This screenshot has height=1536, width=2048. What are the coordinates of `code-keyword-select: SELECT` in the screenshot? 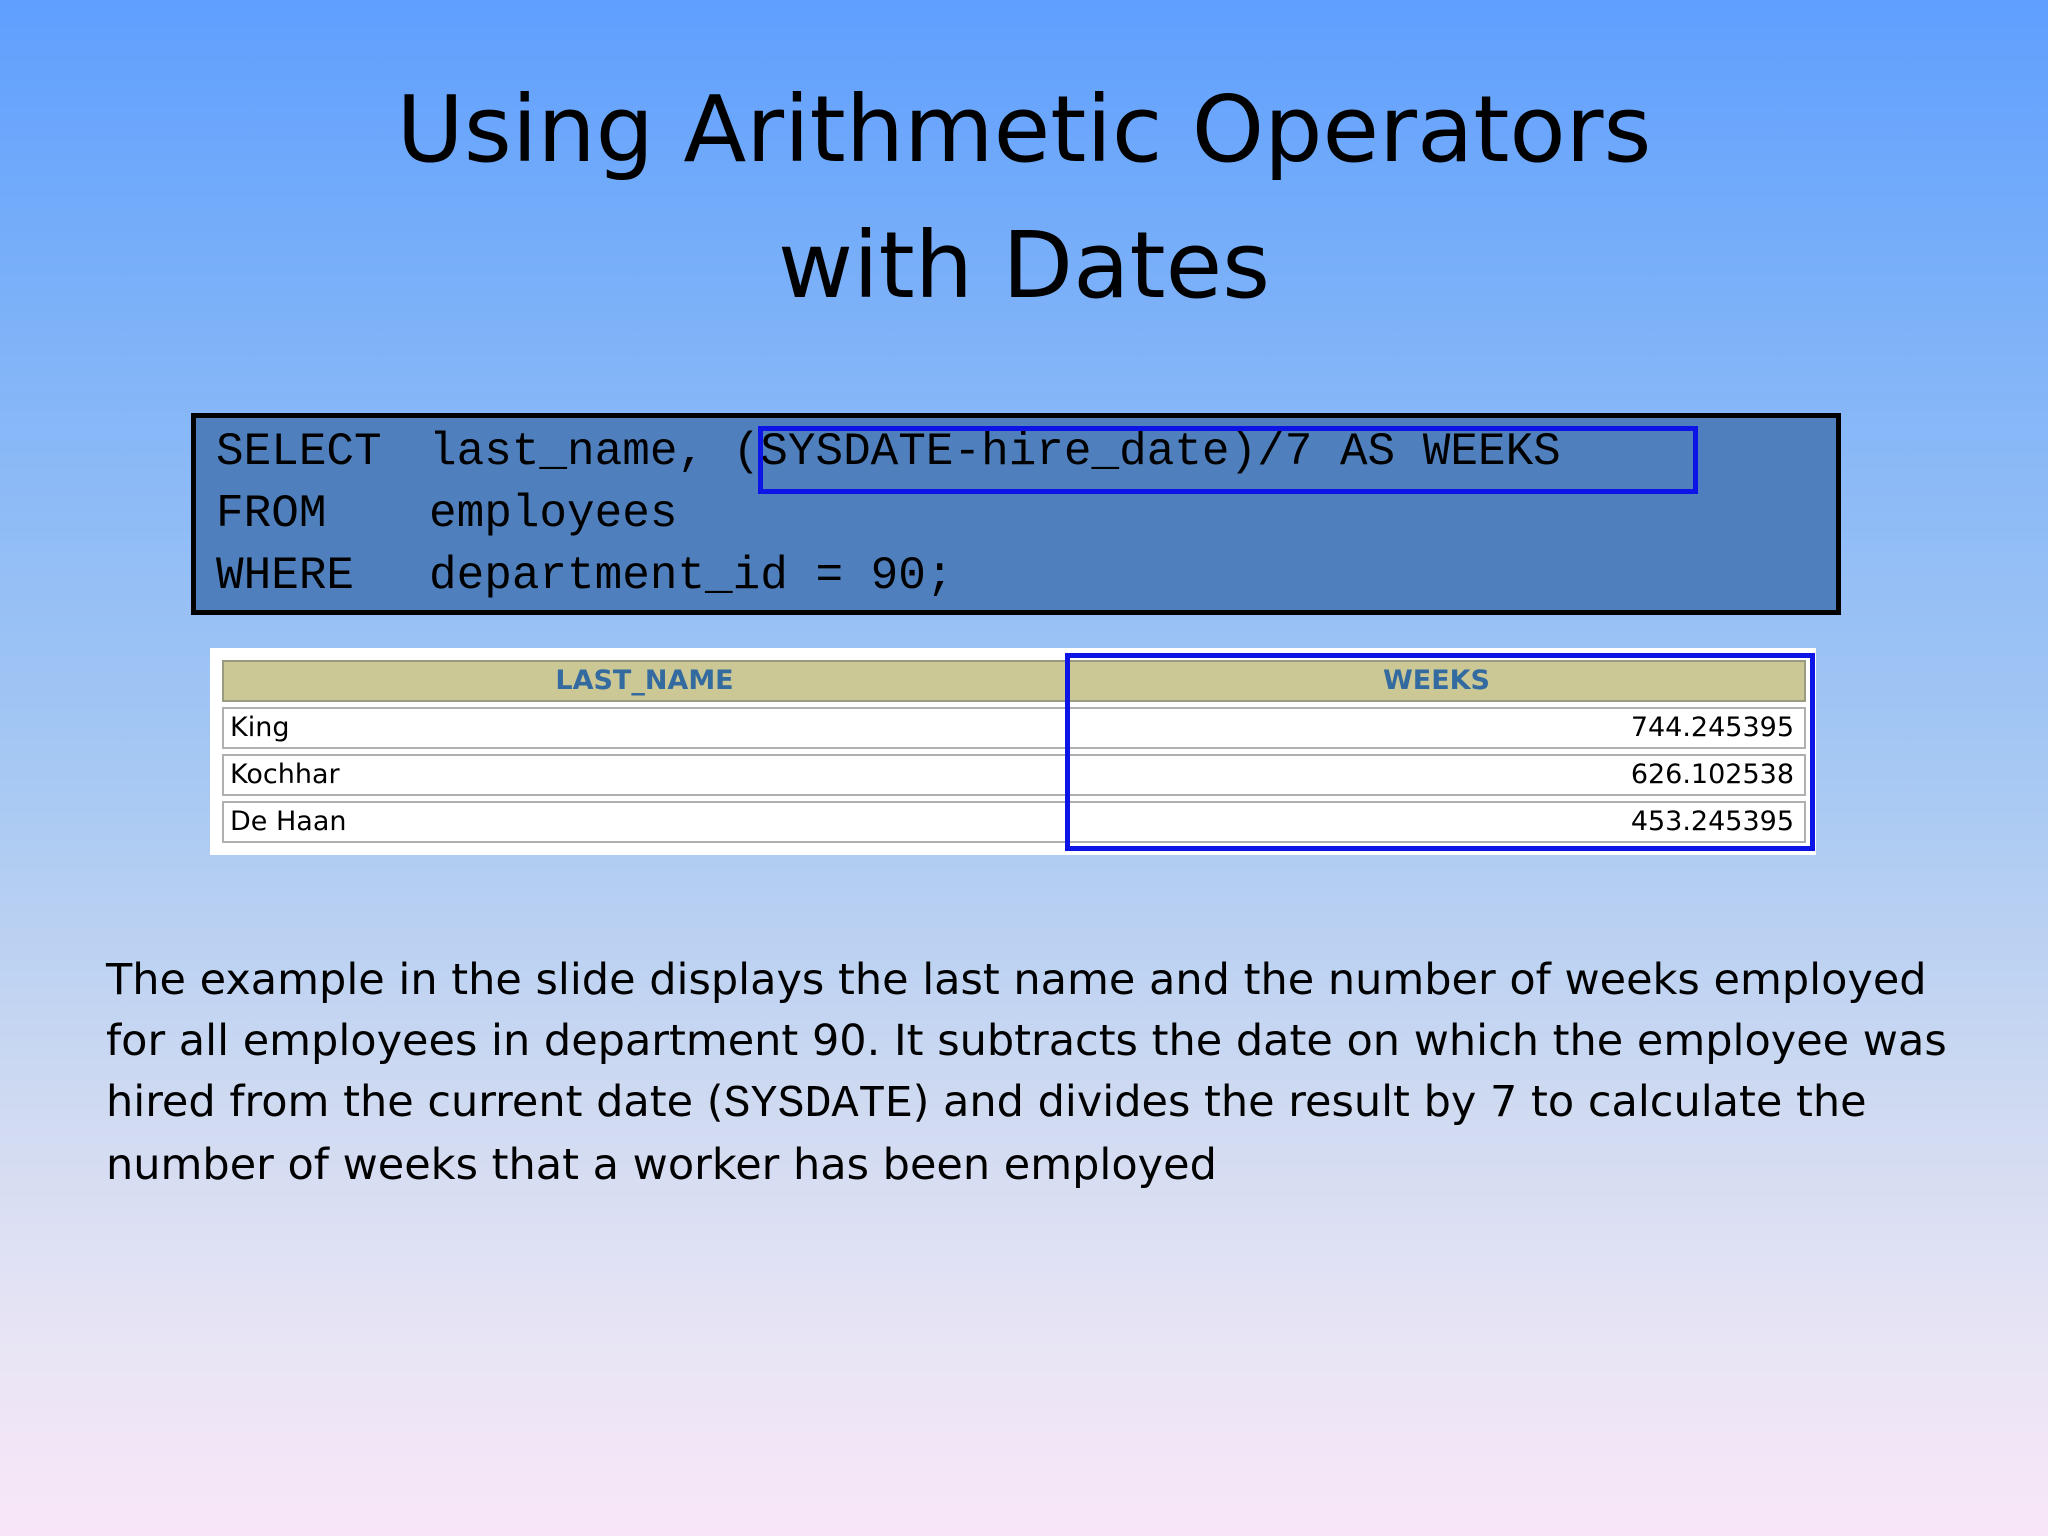 It's located at (299, 452).